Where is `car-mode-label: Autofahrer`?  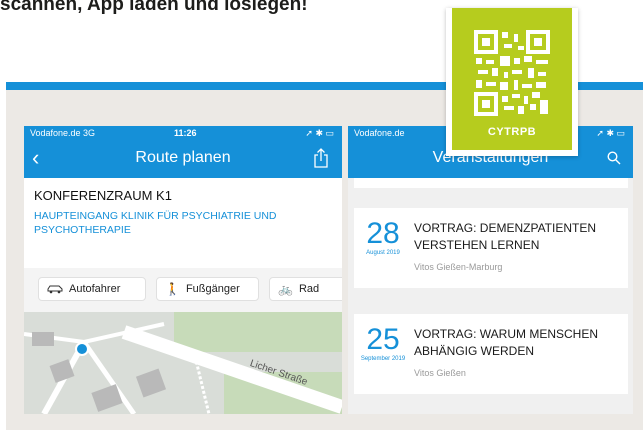 car-mode-label: Autofahrer is located at coordinates (95, 289).